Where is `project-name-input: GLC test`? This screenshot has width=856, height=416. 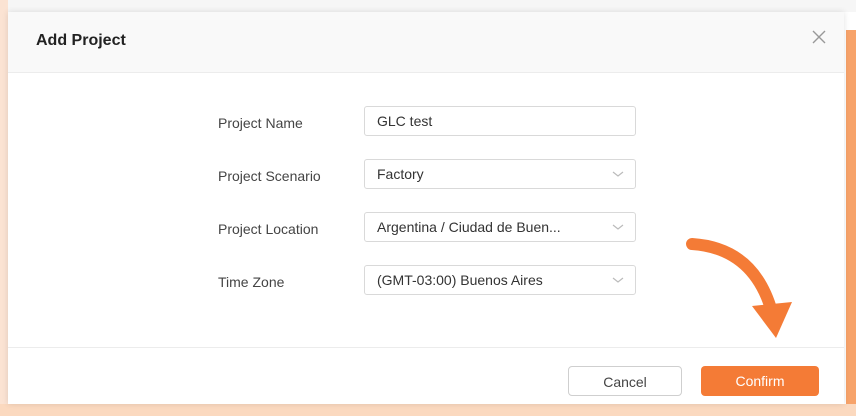 project-name-input: GLC test is located at coordinates (500, 121).